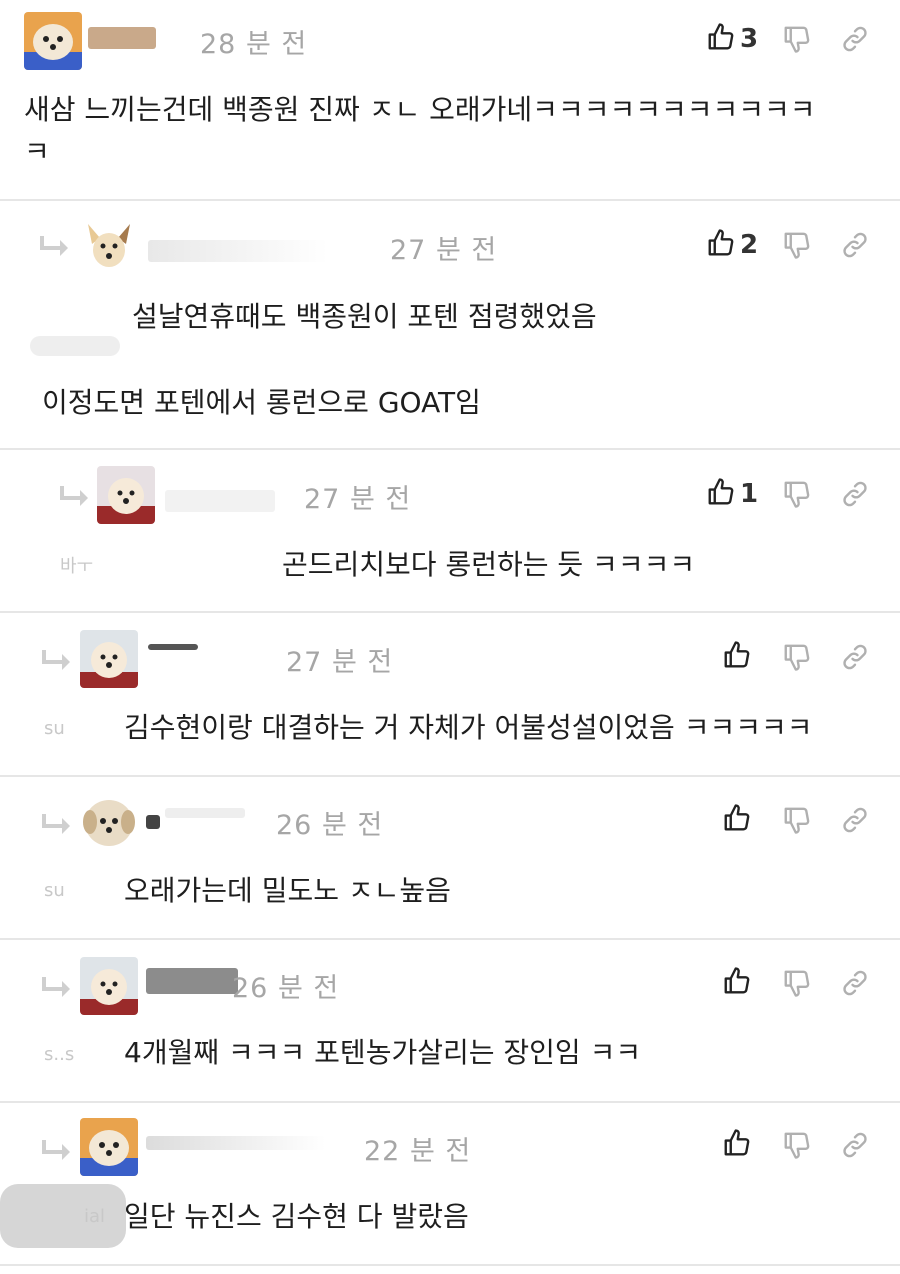 The height and width of the screenshot is (1274, 900). I want to click on timestamp: 28 분 전, so click(254, 44).